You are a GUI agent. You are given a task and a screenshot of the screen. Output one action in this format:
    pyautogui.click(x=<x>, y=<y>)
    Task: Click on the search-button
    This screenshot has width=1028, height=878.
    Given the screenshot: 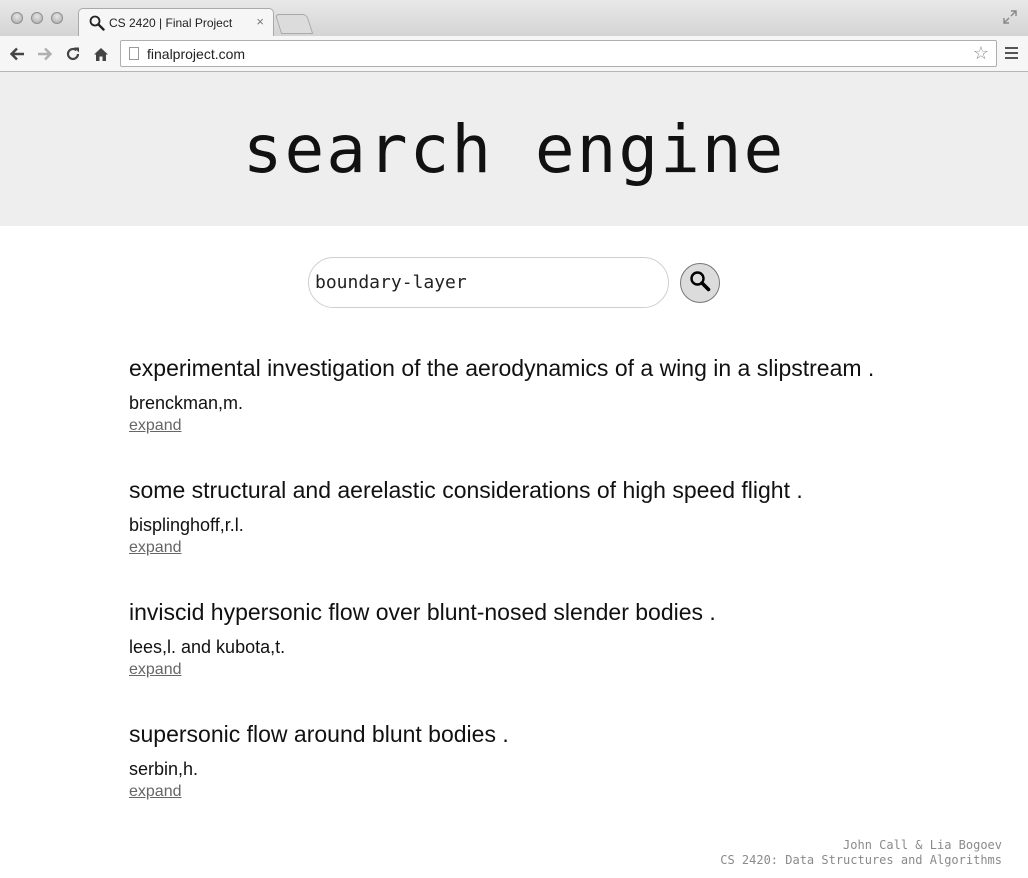 What is the action you would take?
    pyautogui.click(x=700, y=283)
    